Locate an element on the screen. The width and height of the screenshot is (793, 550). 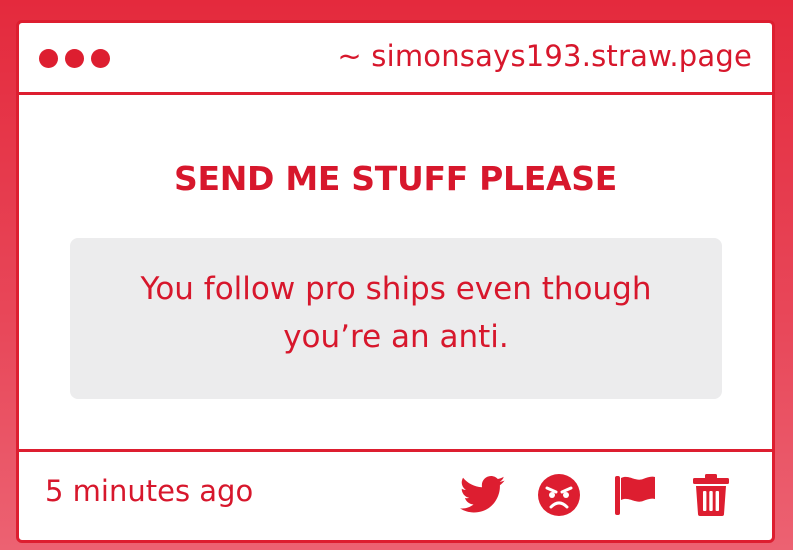
timestamp: 5 minutes ago is located at coordinates (149, 491).